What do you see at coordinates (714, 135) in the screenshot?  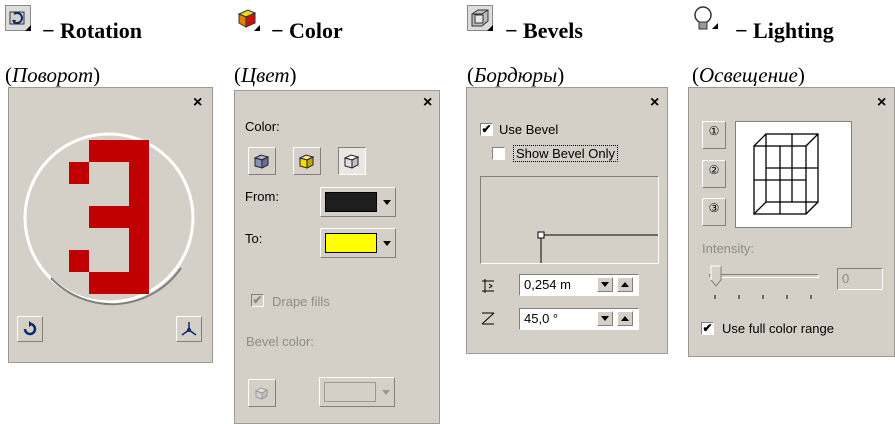 I see `light-1-button: ①` at bounding box center [714, 135].